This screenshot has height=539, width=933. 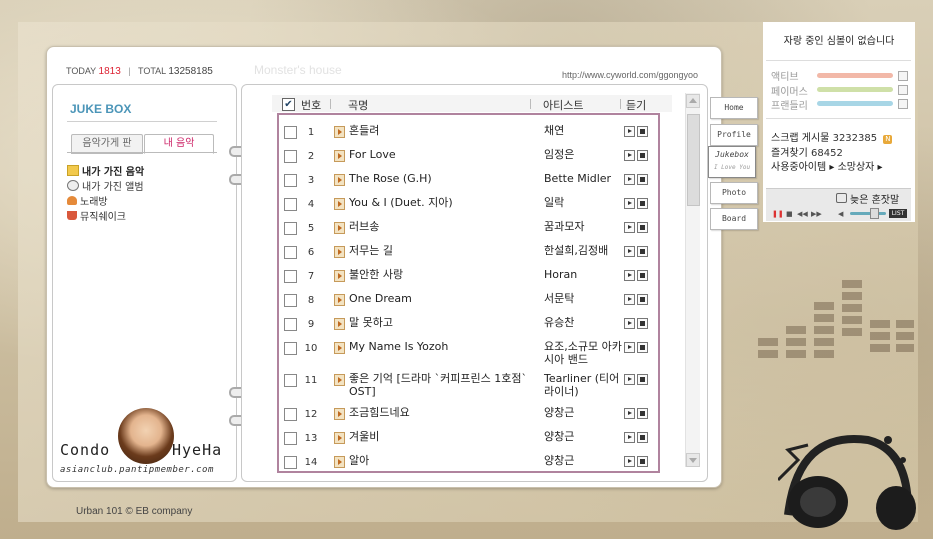 I want to click on menu-karaoke: 노래방, so click(x=87, y=200).